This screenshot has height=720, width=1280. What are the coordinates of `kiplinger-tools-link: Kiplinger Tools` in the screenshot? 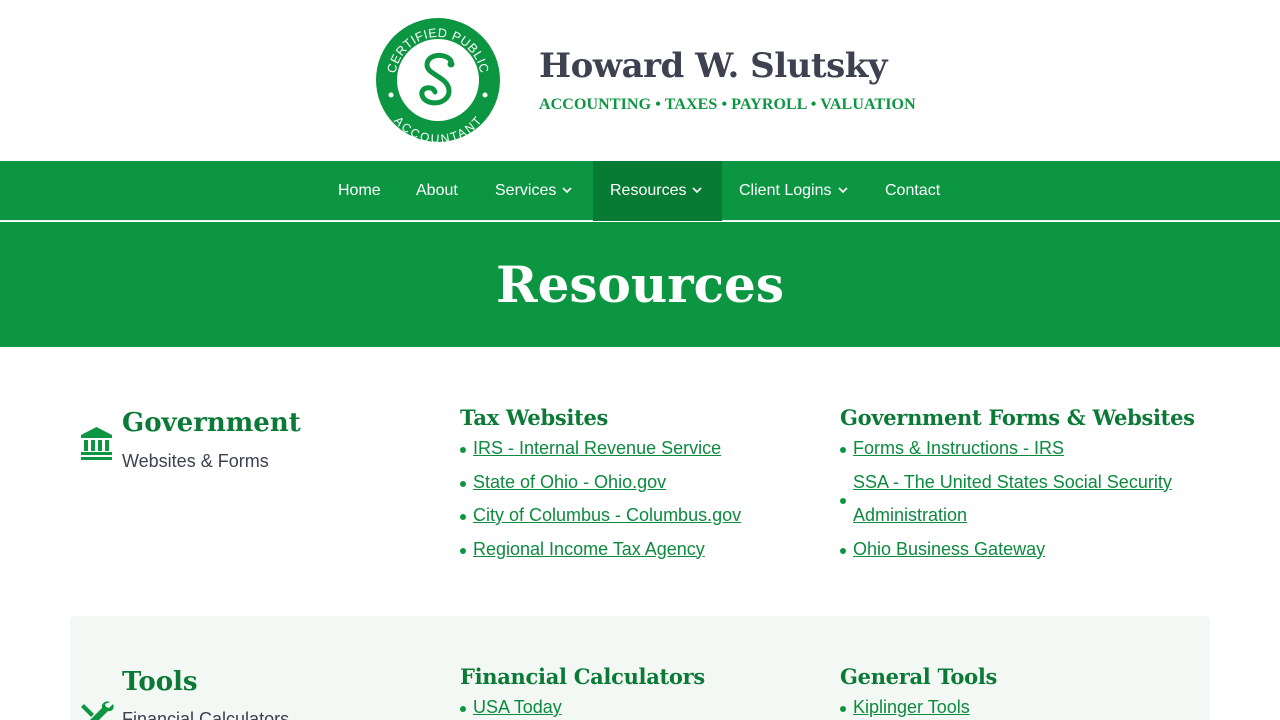 It's located at (911, 707).